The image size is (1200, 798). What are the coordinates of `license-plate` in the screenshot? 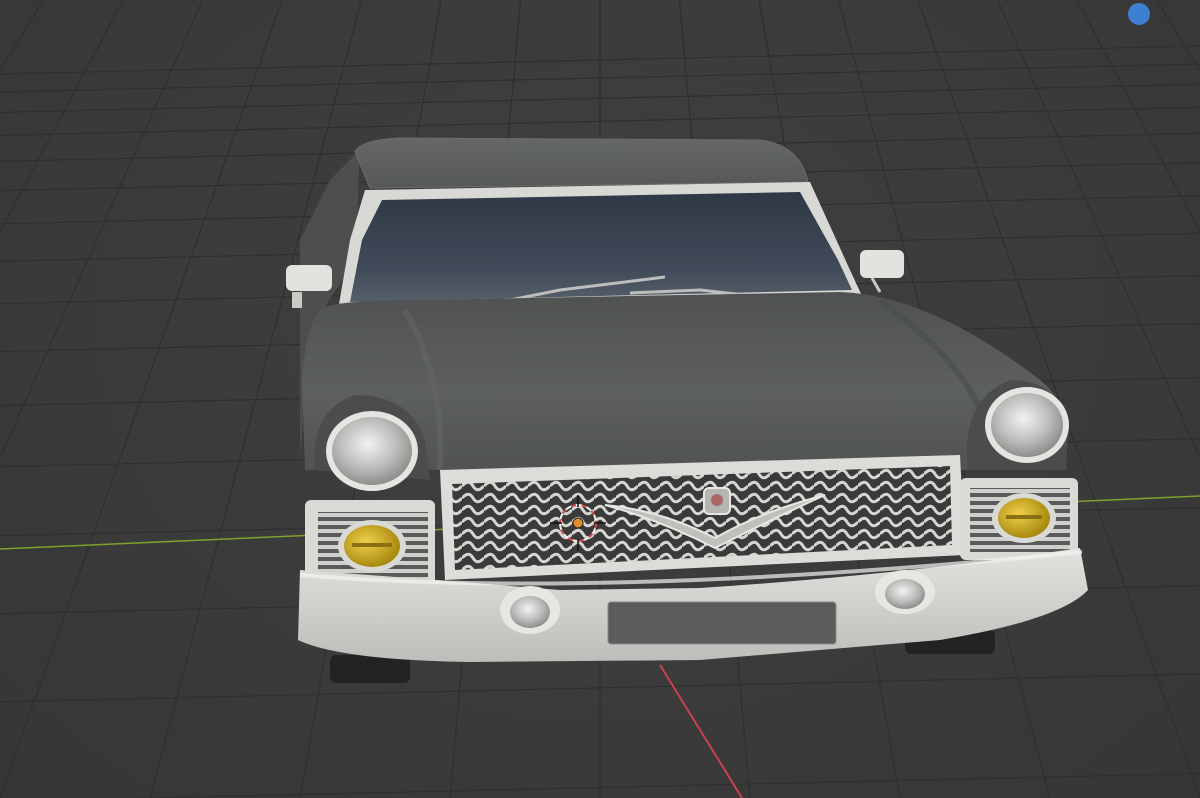 It's located at (722, 623).